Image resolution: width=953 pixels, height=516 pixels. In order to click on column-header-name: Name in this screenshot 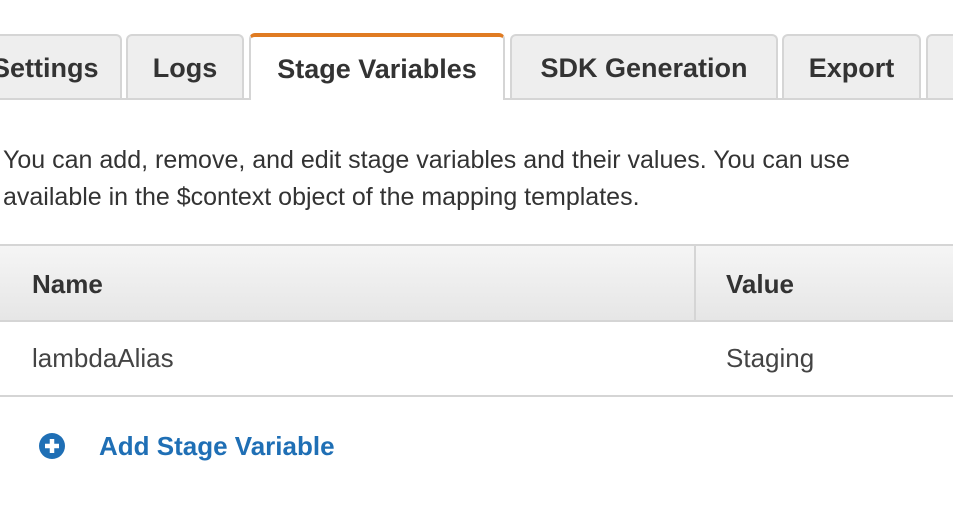, I will do `click(67, 284)`.